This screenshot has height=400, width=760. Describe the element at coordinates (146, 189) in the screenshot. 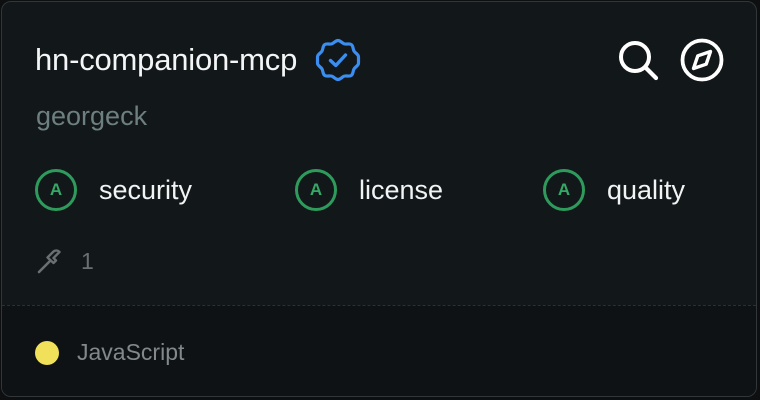

I see `grade-label: security` at that location.